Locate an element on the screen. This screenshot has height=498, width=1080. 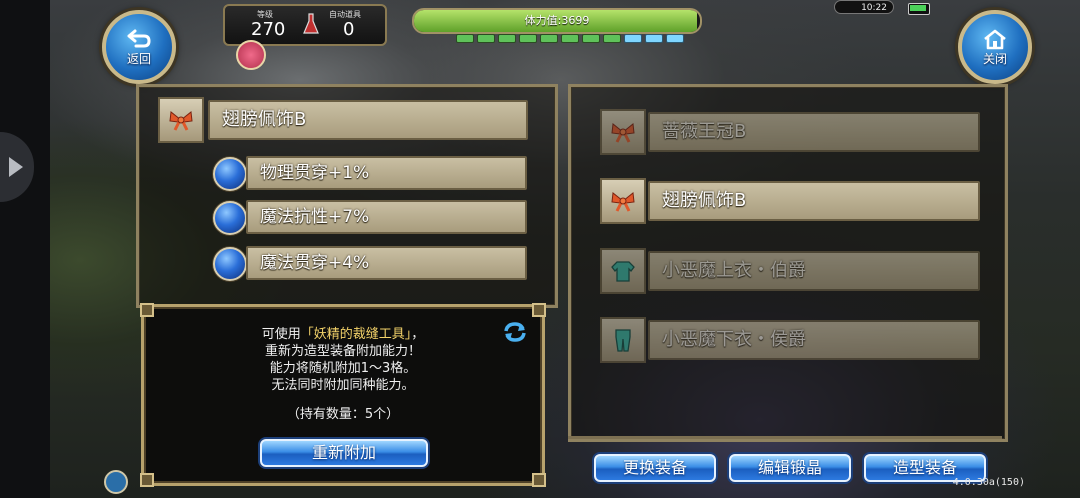
stamina-bar: 体力值:3699 is located at coordinates (557, 21).